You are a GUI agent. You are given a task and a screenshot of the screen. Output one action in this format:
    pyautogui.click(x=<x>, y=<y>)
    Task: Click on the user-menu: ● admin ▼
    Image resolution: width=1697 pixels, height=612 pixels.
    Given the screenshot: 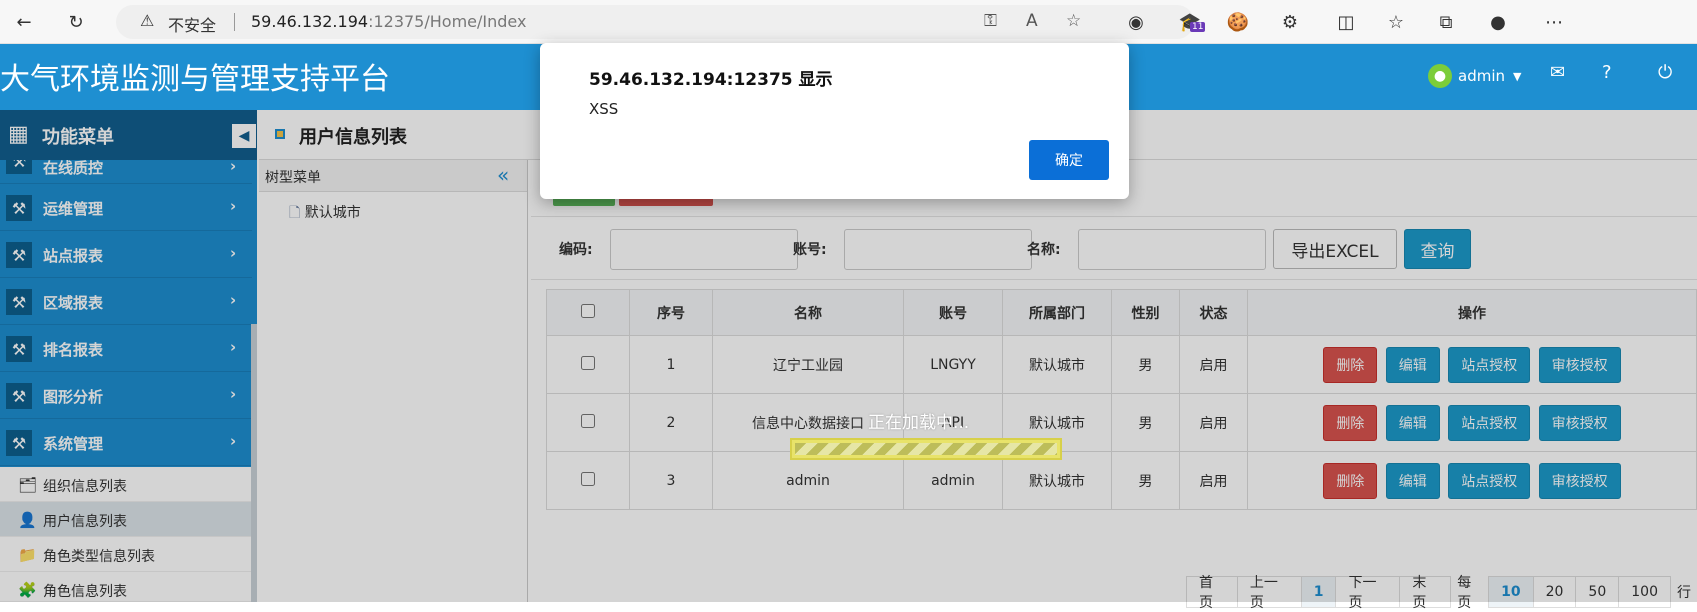 What is the action you would take?
    pyautogui.click(x=1474, y=76)
    